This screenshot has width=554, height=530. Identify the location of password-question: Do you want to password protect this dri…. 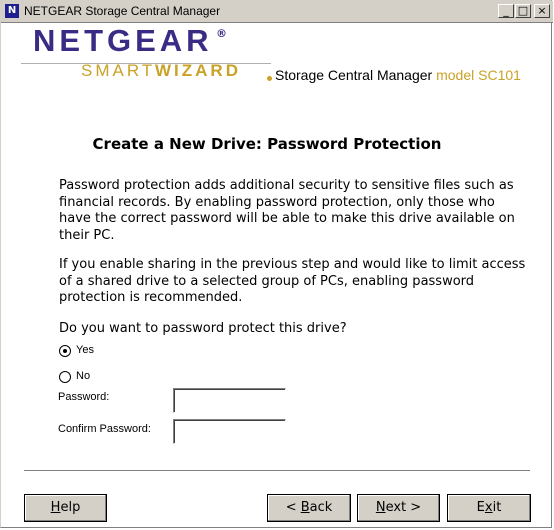
(203, 328).